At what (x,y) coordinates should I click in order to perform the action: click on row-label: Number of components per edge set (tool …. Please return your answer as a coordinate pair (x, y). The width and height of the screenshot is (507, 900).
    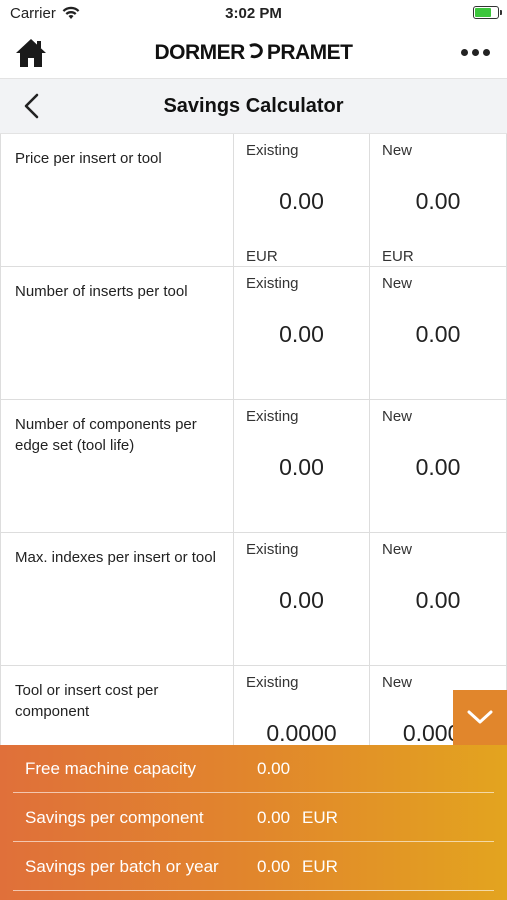
    Looking at the image, I should click on (106, 435).